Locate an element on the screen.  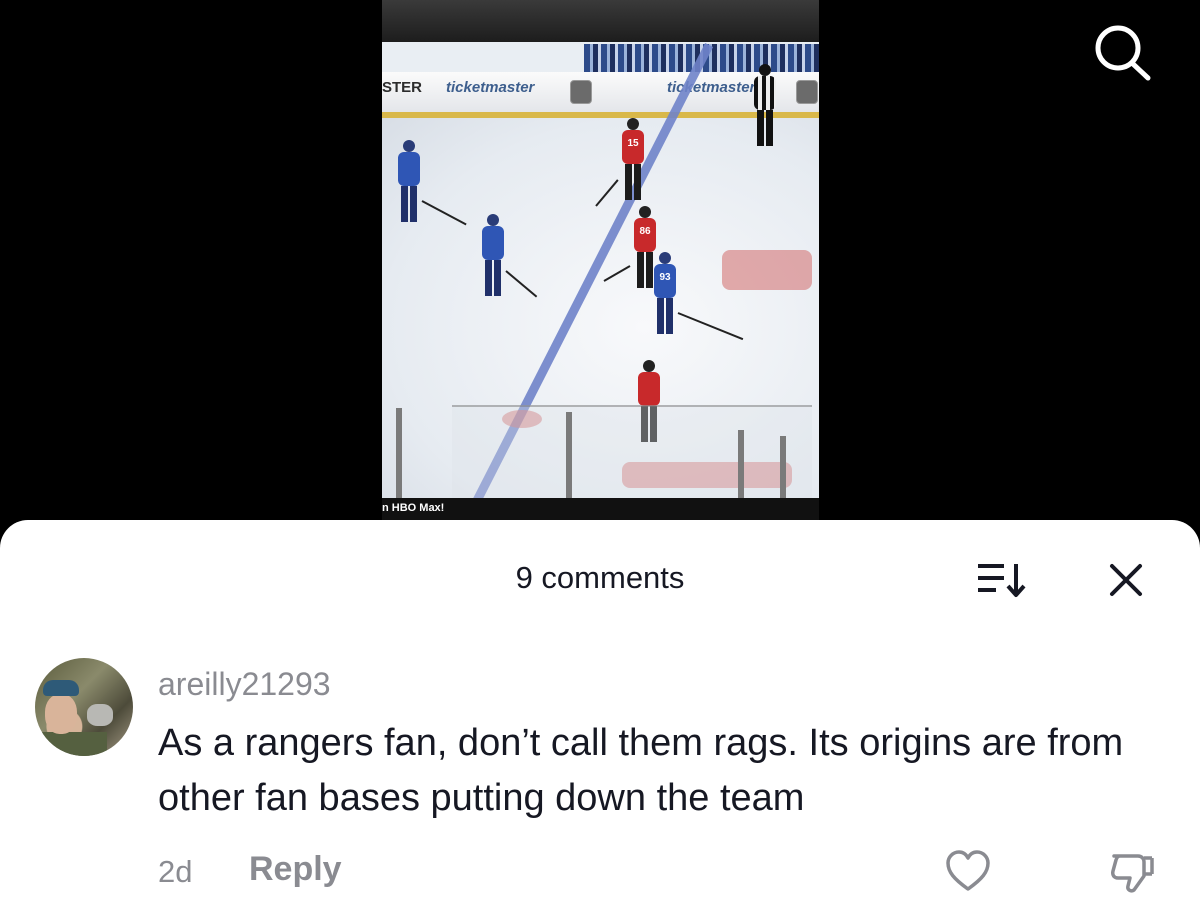
broadcast-caption-bar is located at coordinates (600, 509).